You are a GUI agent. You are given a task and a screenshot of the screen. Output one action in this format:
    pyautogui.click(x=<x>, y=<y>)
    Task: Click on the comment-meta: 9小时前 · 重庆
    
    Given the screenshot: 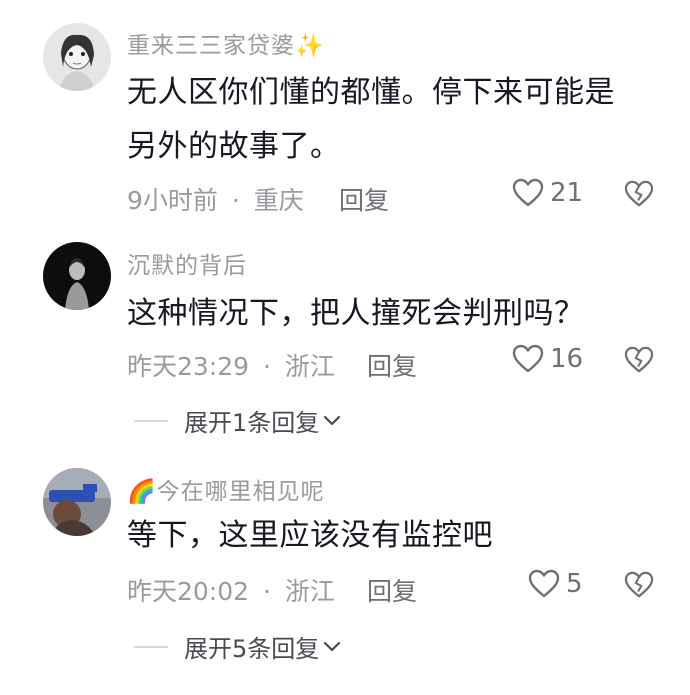 What is the action you would take?
    pyautogui.click(x=215, y=199)
    